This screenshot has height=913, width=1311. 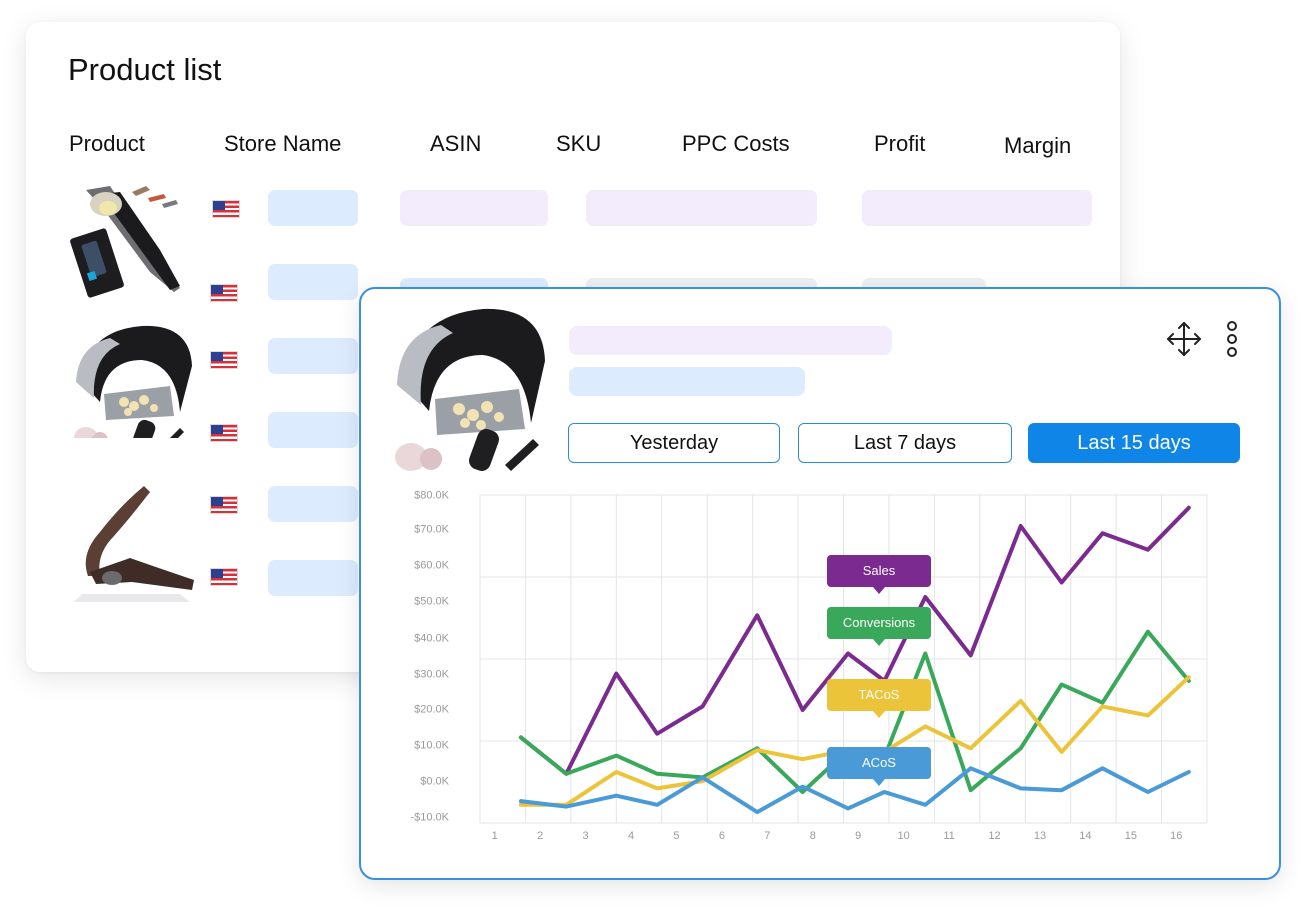 I want to click on x-tick-label: 5, so click(x=676, y=836).